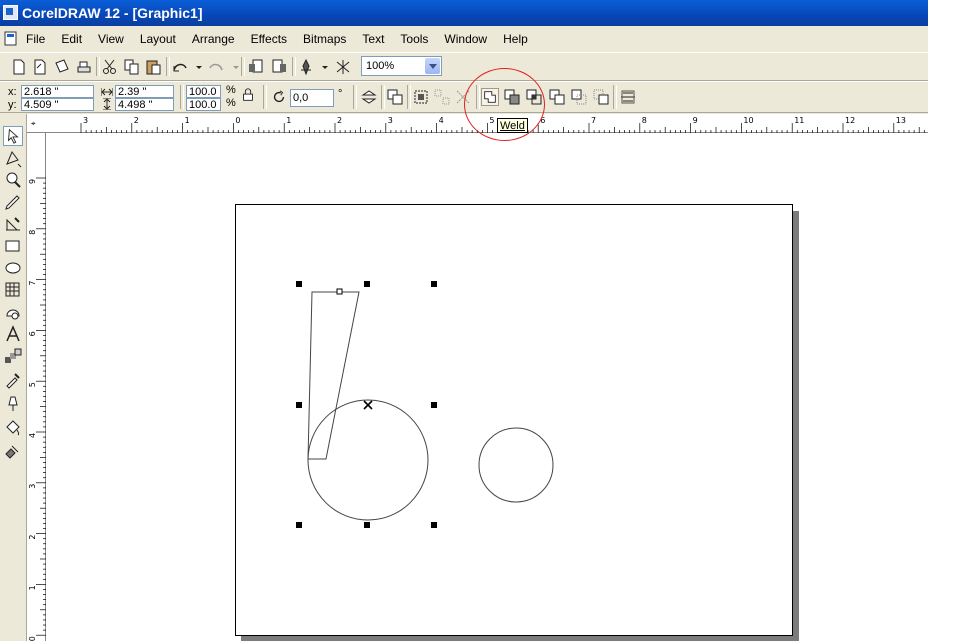 Image resolution: width=954 pixels, height=641 pixels. What do you see at coordinates (339, 120) in the screenshot?
I see `ruler-label: 2` at bounding box center [339, 120].